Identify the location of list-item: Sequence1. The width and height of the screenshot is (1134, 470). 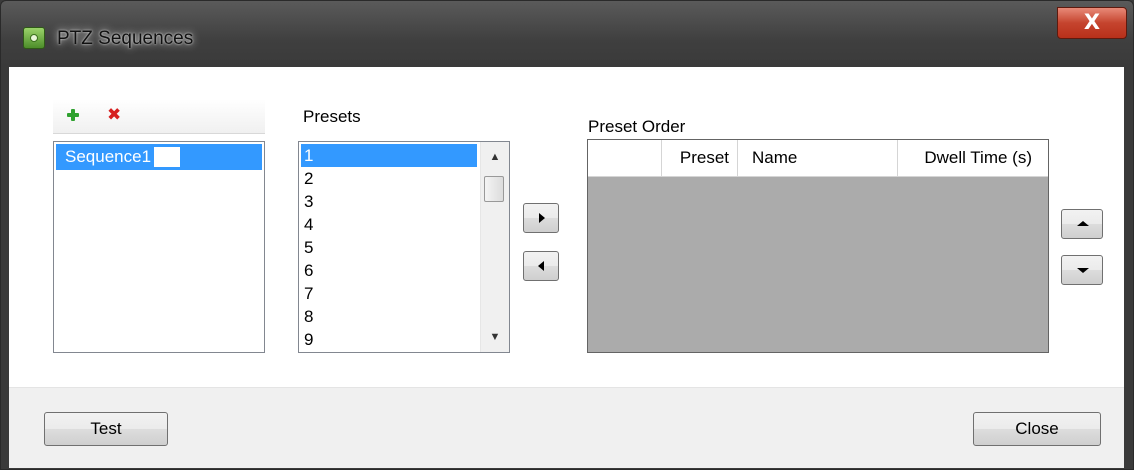
(159, 157).